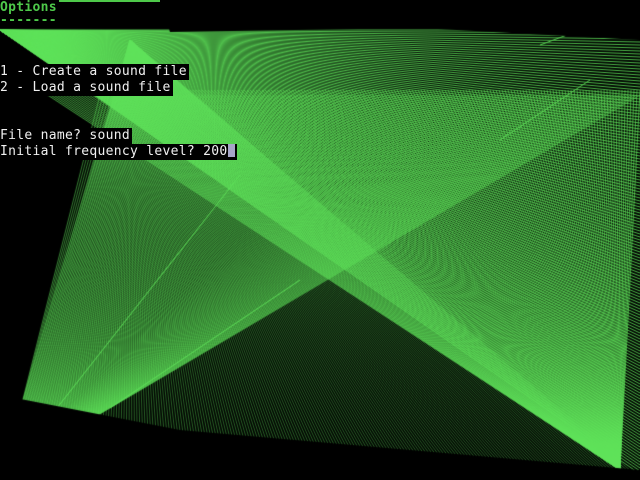  Describe the element at coordinates (29, 20) in the screenshot. I see `options-title-underline: -------` at that location.